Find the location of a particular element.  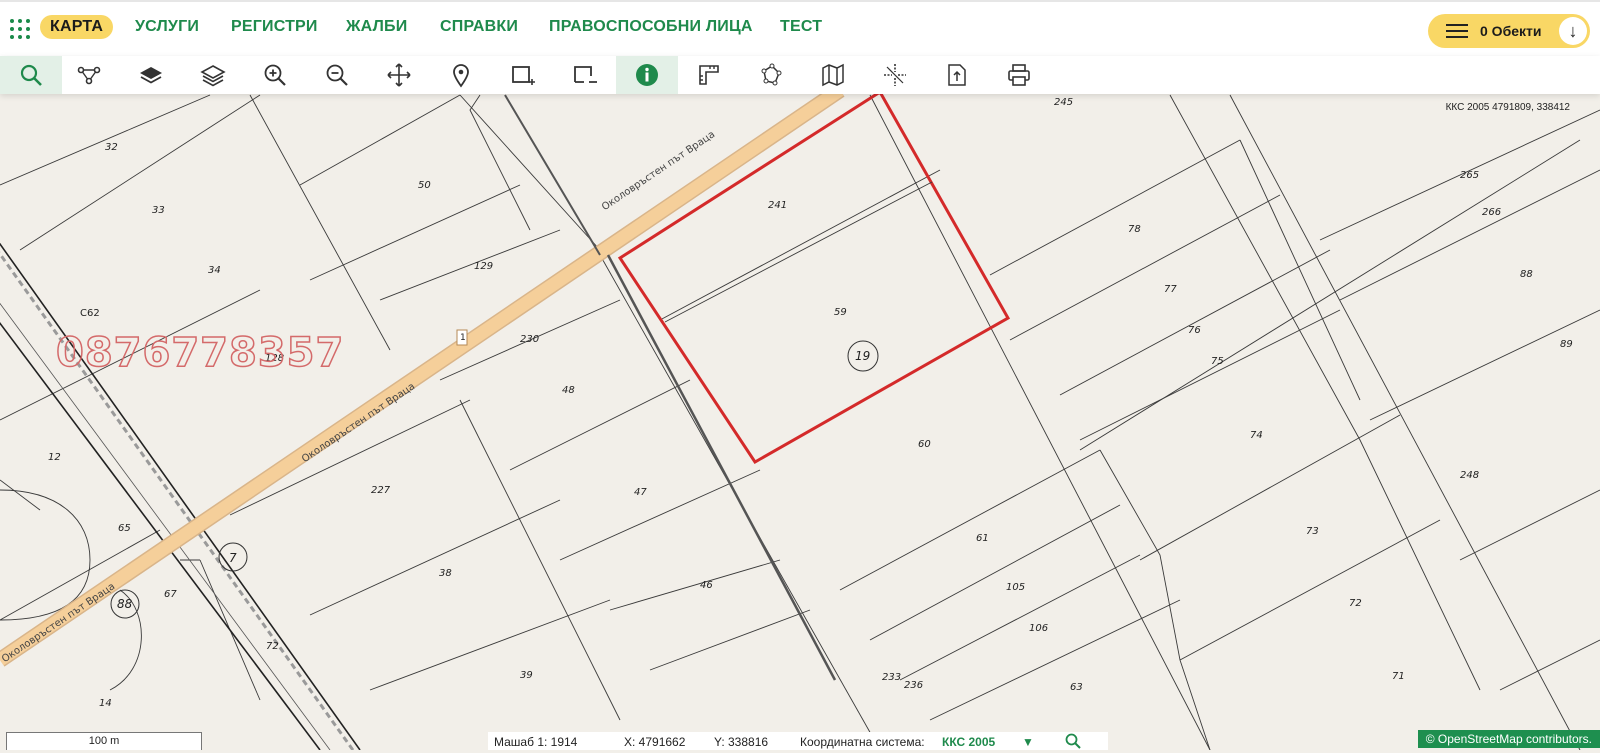

parcel-number: 105 is located at coordinates (1016, 587).